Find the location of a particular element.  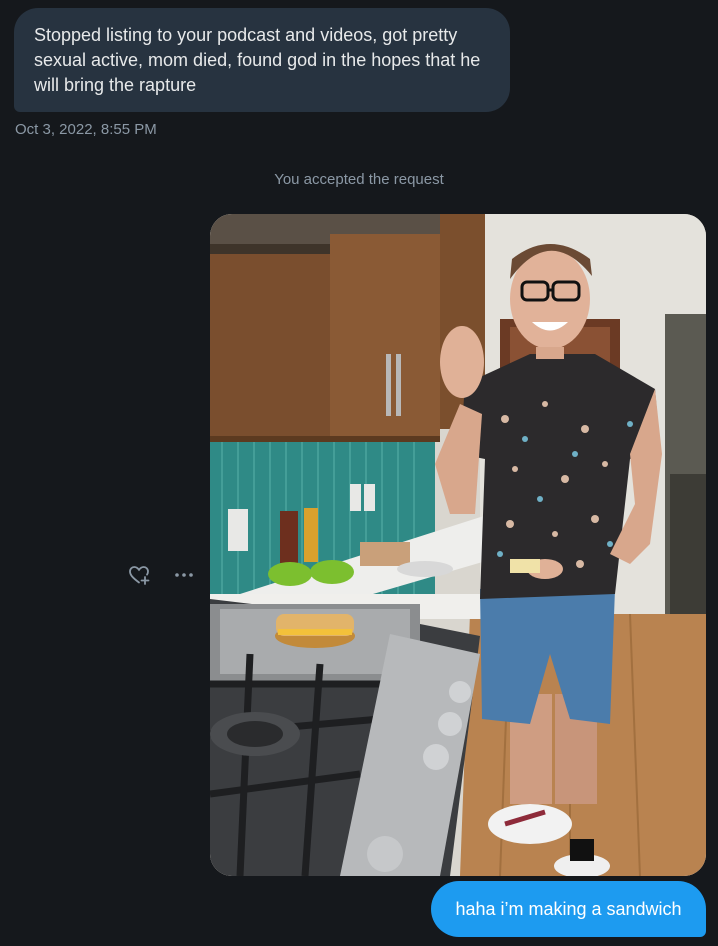

request-accepted-note: You accepted the request is located at coordinates (359, 179).